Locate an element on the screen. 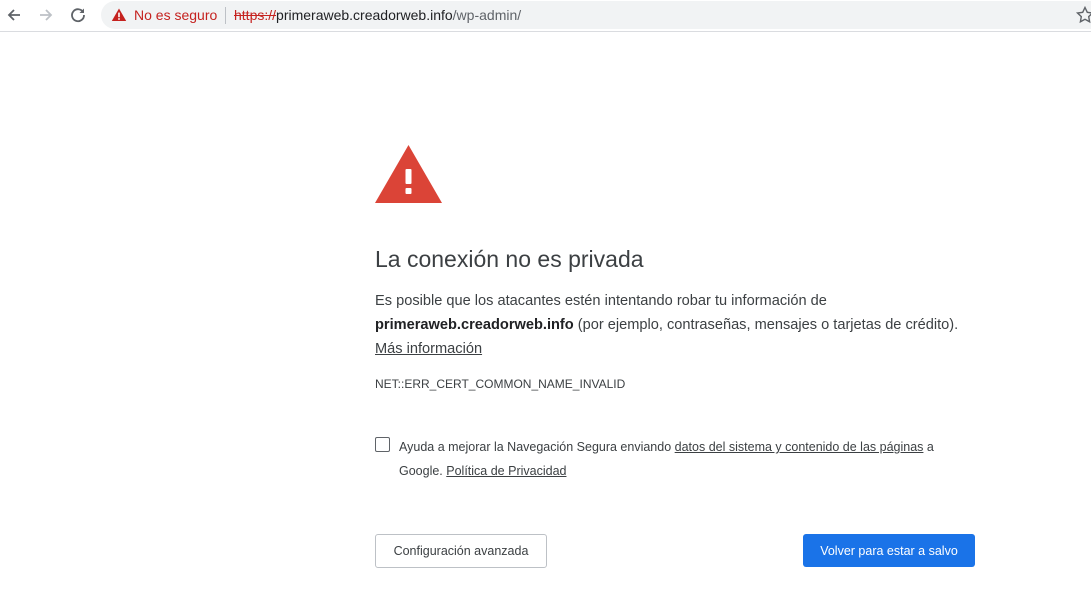 The image size is (1091, 615). error-code: NET::ERR_CERT_COMMON_NAME_INVALID is located at coordinates (500, 384).